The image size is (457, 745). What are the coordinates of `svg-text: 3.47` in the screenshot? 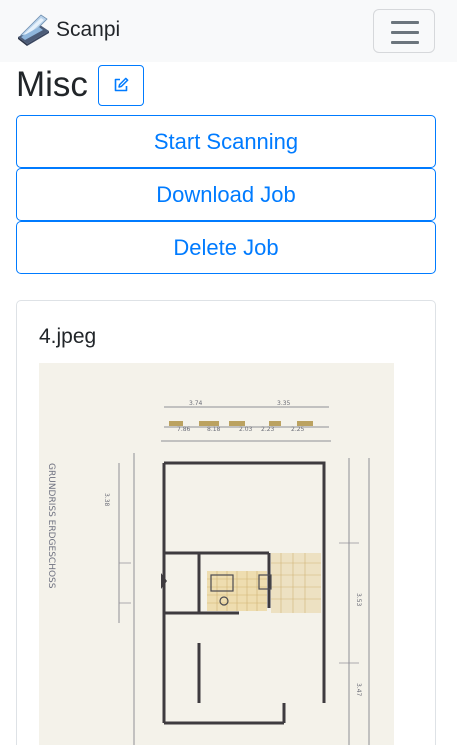 It's located at (358, 690).